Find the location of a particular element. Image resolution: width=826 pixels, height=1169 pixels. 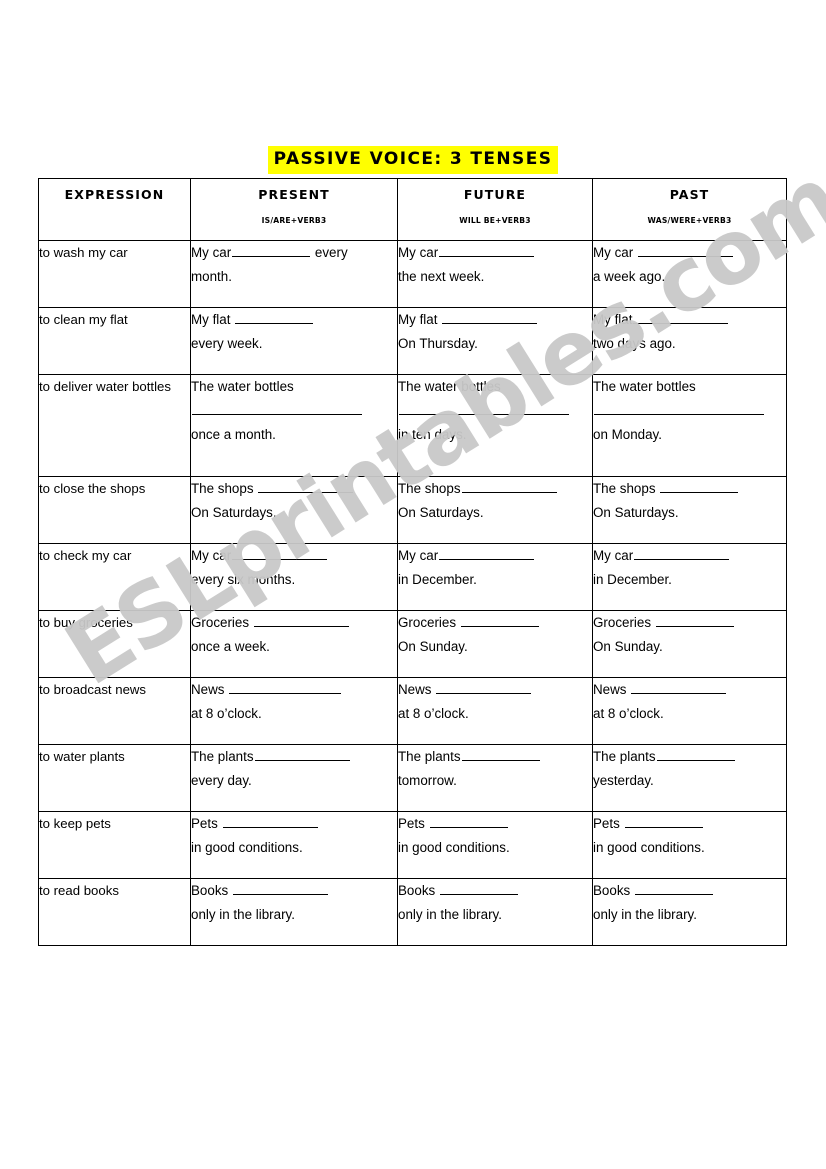

sentence-line-1: The water bottles is located at coordinates (689, 387).